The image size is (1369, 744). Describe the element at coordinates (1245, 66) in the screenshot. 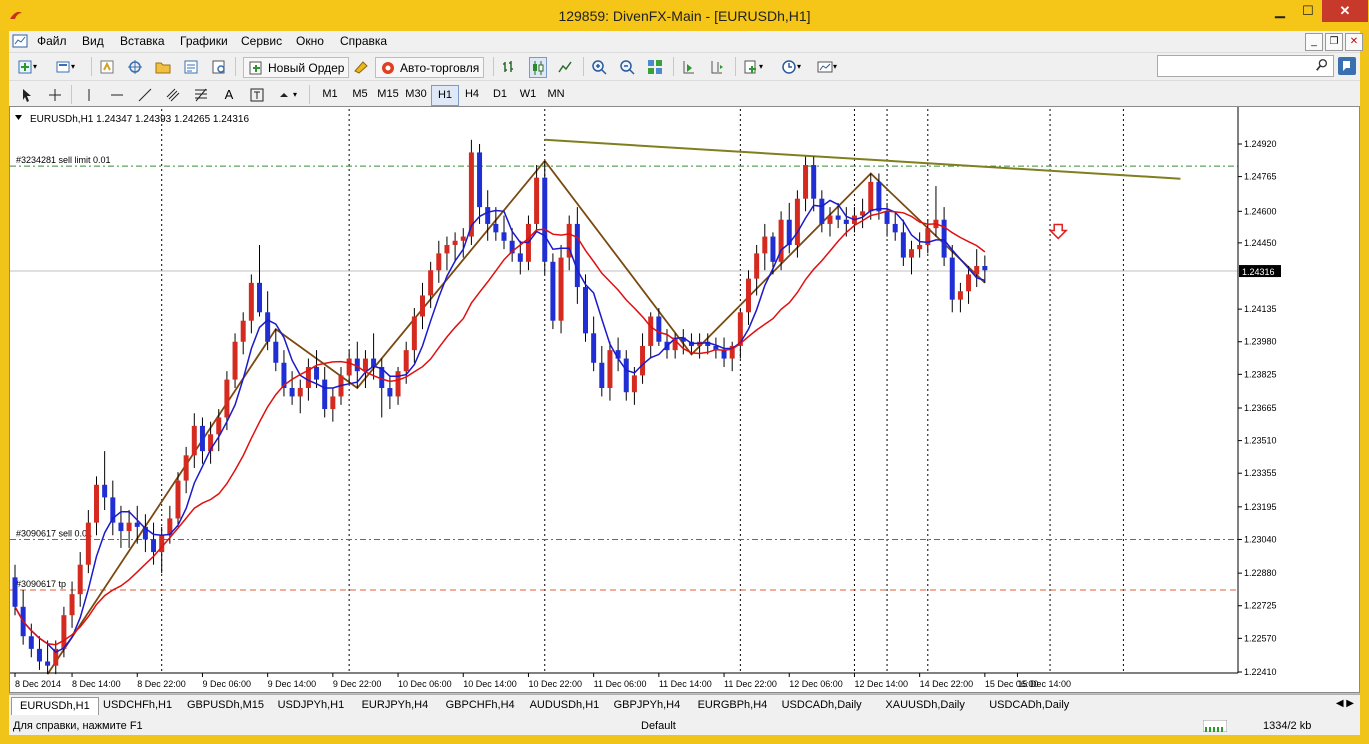

I see `search-input` at that location.